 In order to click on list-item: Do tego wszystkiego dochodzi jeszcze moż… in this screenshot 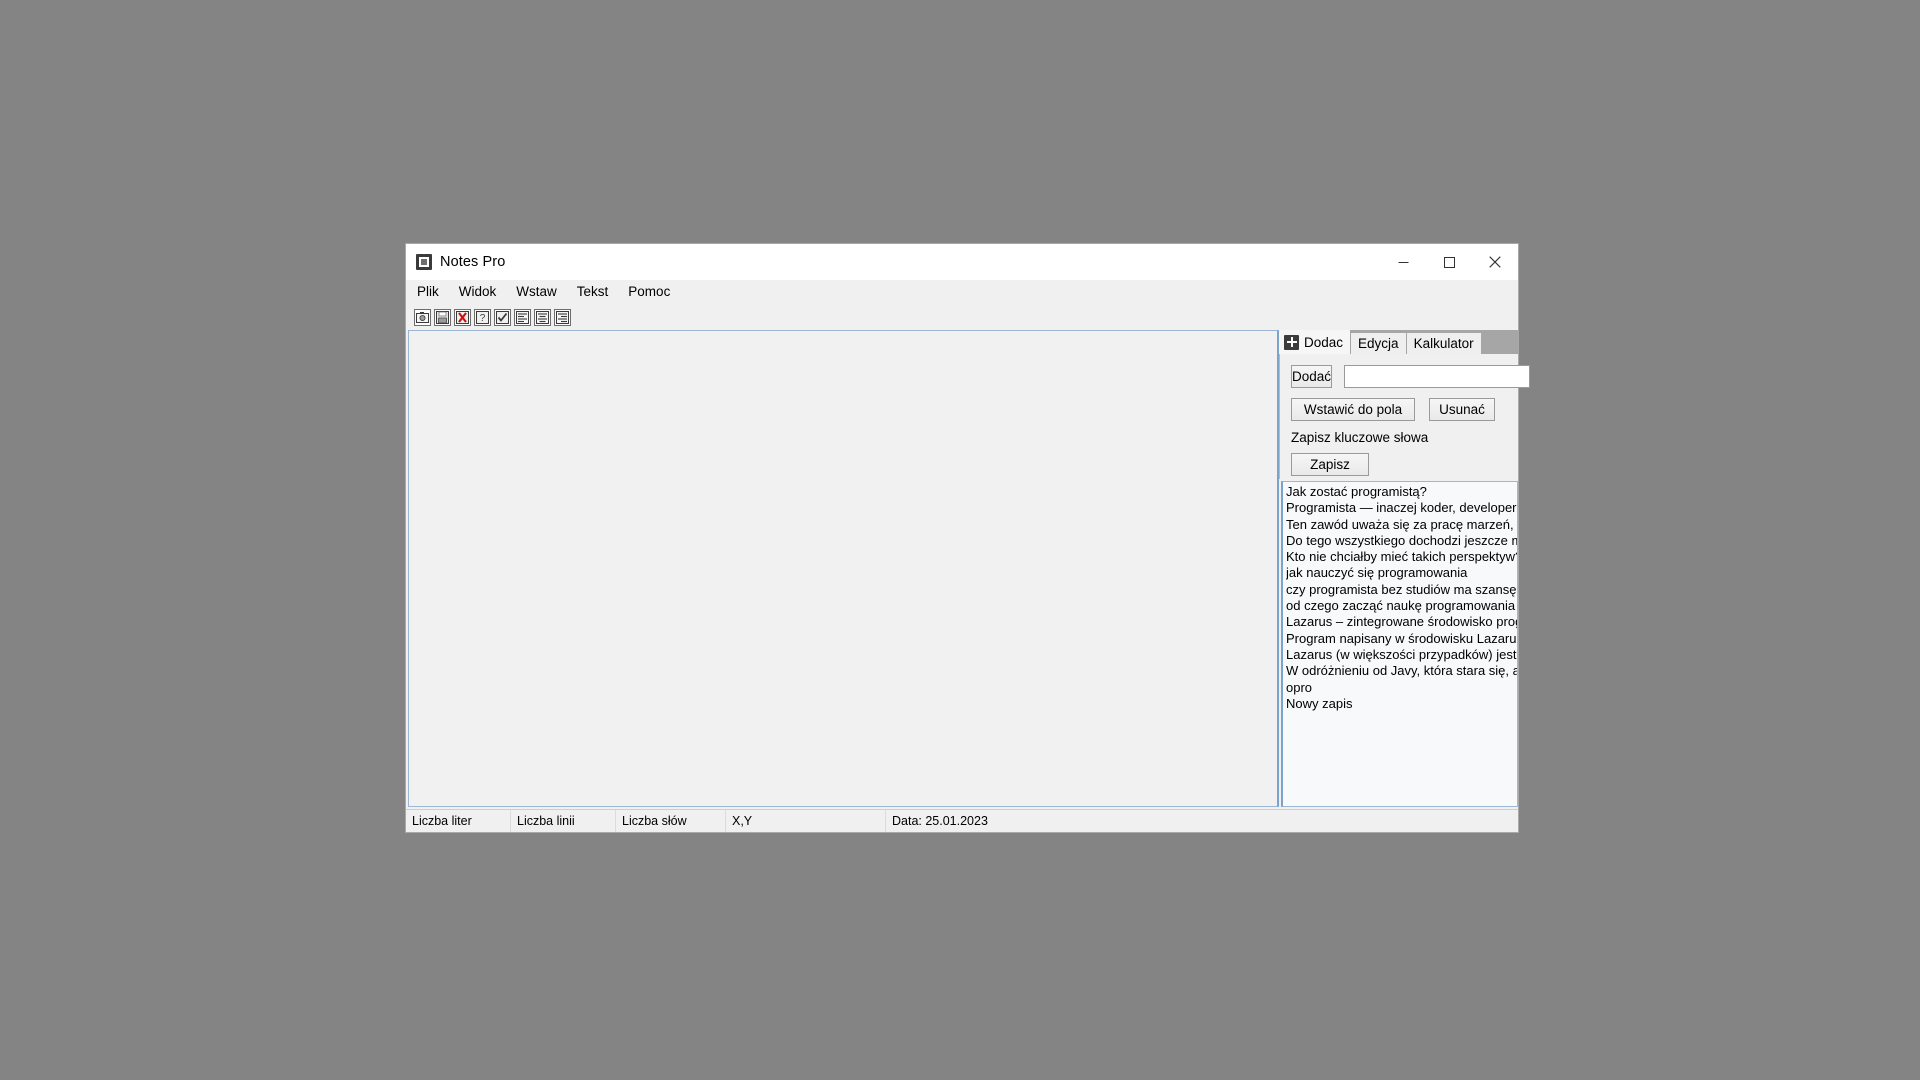, I will do `click(1401, 541)`.